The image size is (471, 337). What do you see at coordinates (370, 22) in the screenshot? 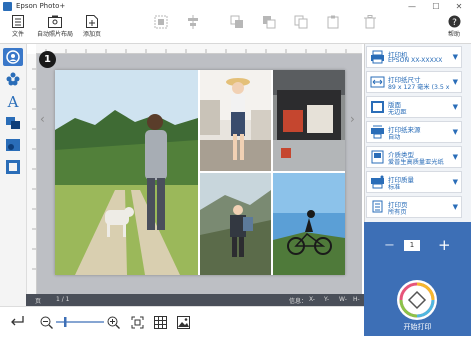
I see `trash-icon` at bounding box center [370, 22].